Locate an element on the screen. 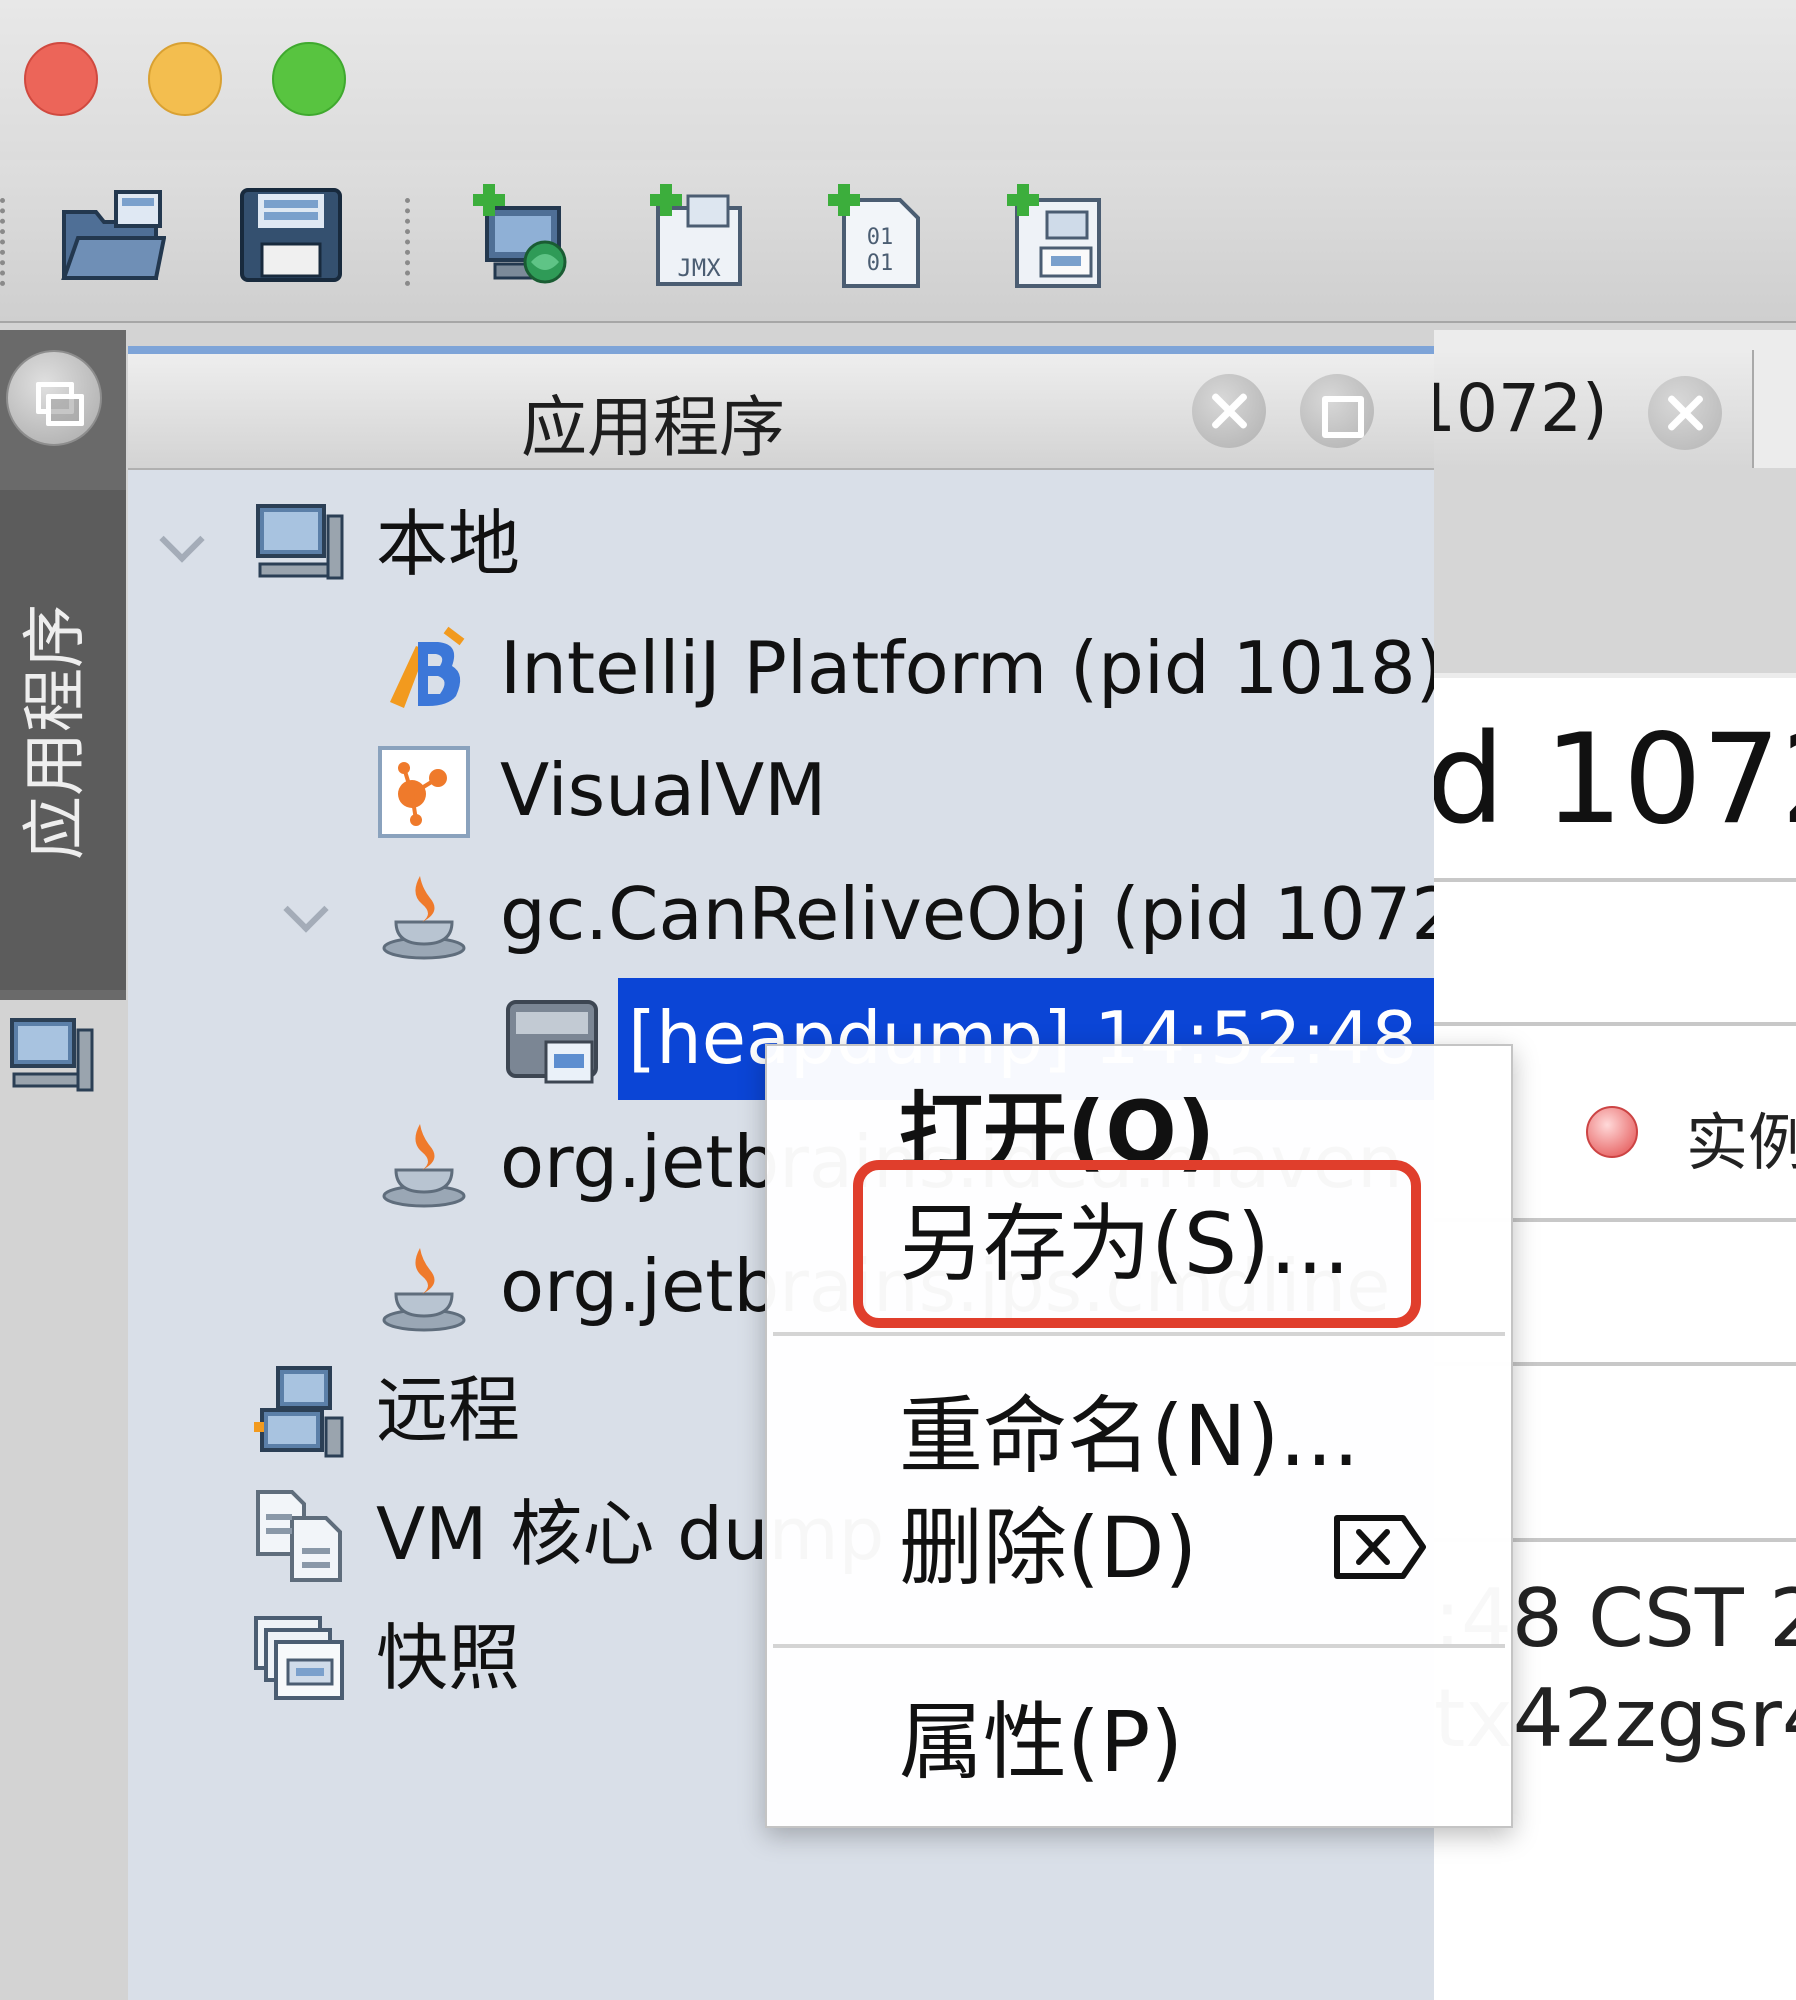 This screenshot has height=2000, width=1796. floppy-disk-icon is located at coordinates (291, 235).